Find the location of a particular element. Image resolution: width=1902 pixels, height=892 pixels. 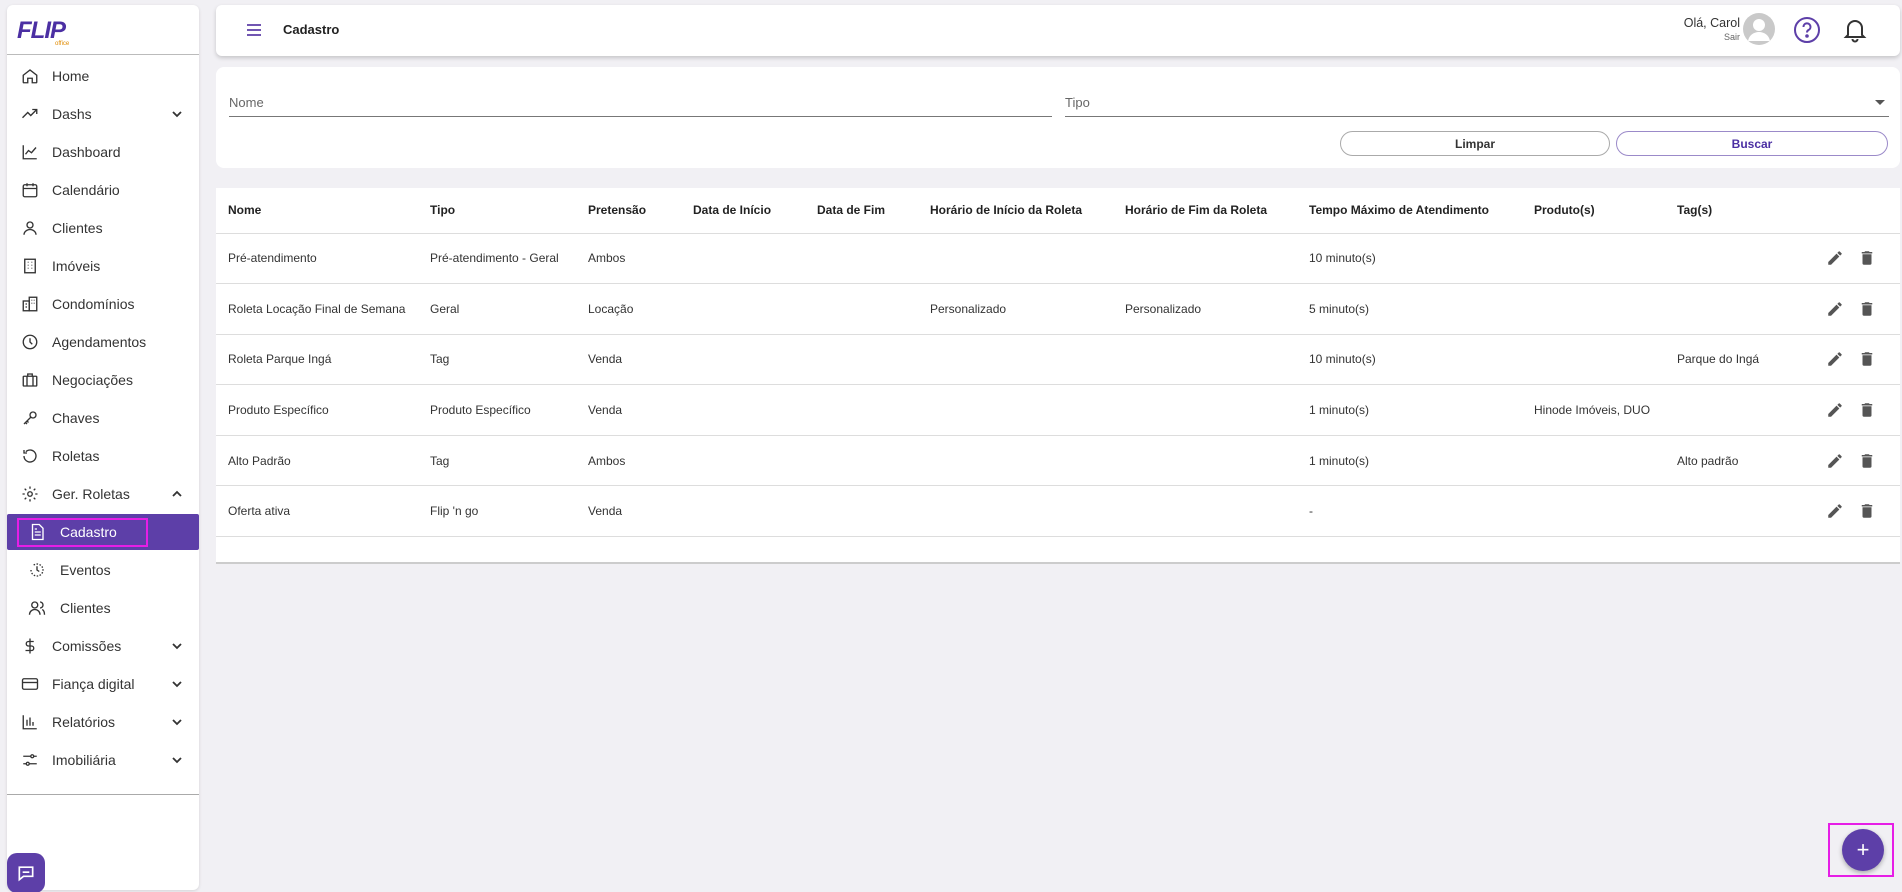

sidebar-subitem-clientes: Clientes is located at coordinates (103, 608).